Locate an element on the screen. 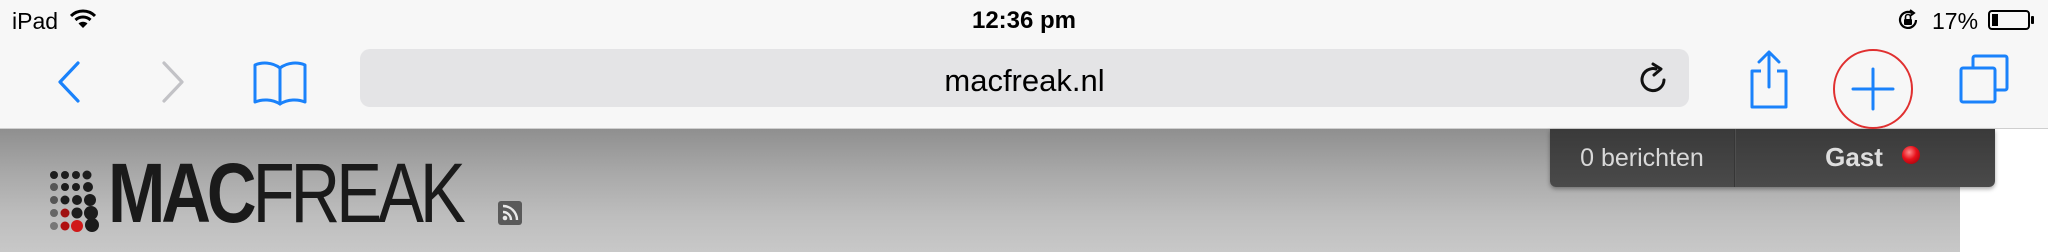 The height and width of the screenshot is (252, 2048). site-logo: MACFREAK is located at coordinates (293, 193).